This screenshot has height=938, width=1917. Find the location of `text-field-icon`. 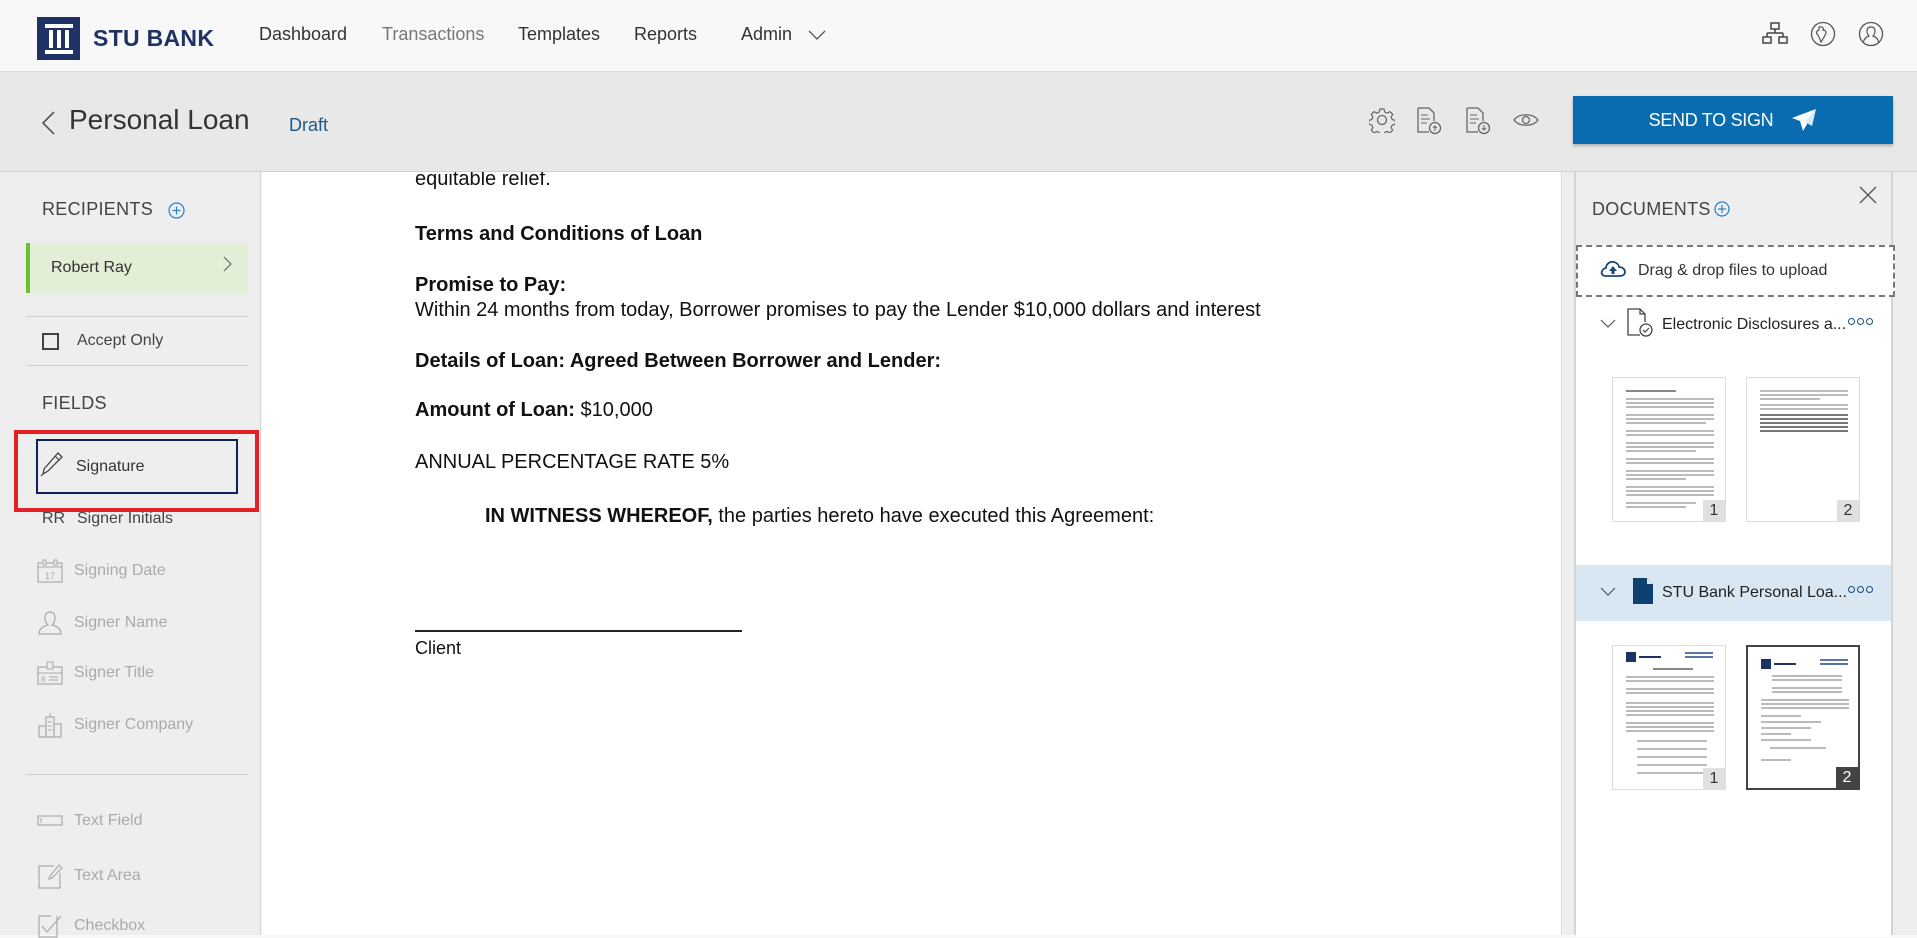

text-field-icon is located at coordinates (50, 821).